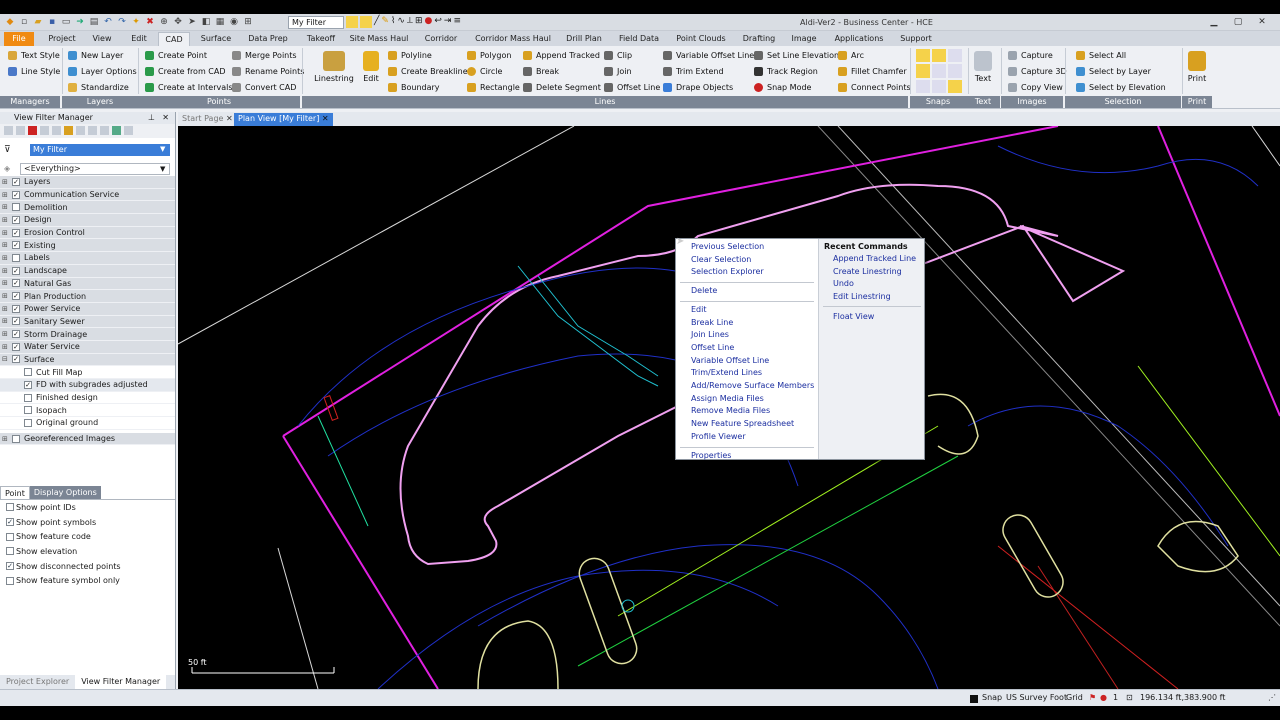 The image size is (1280, 720). What do you see at coordinates (334, 67) in the screenshot?
I see `linestring-button: Linestring` at bounding box center [334, 67].